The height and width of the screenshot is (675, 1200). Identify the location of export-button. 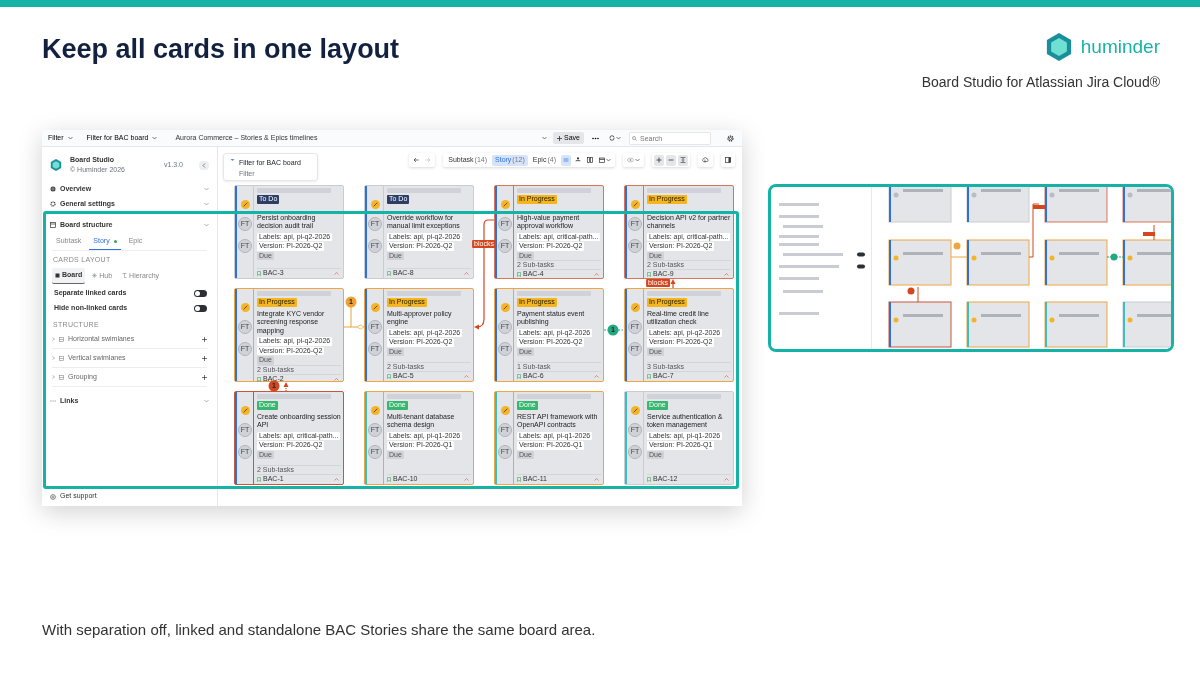
(705, 160).